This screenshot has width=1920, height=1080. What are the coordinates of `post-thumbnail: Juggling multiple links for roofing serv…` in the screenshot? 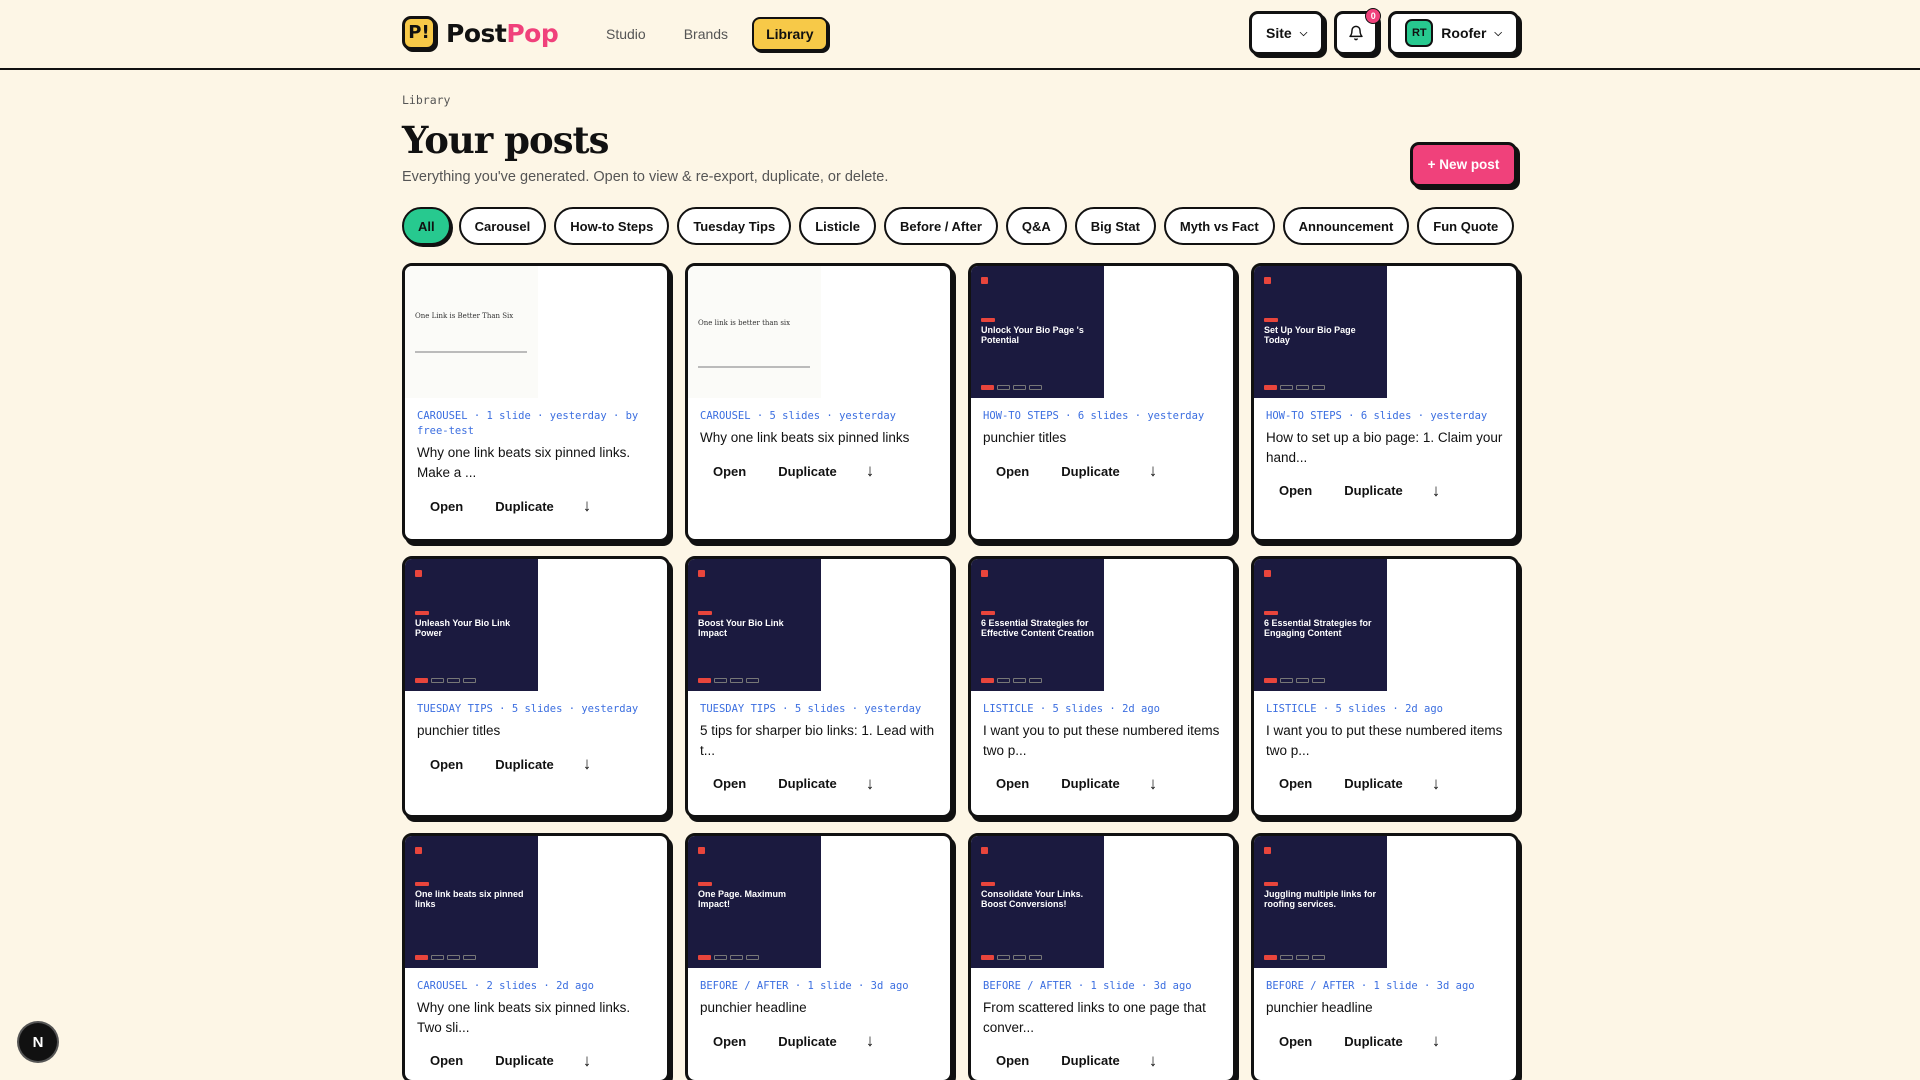 It's located at (1320, 902).